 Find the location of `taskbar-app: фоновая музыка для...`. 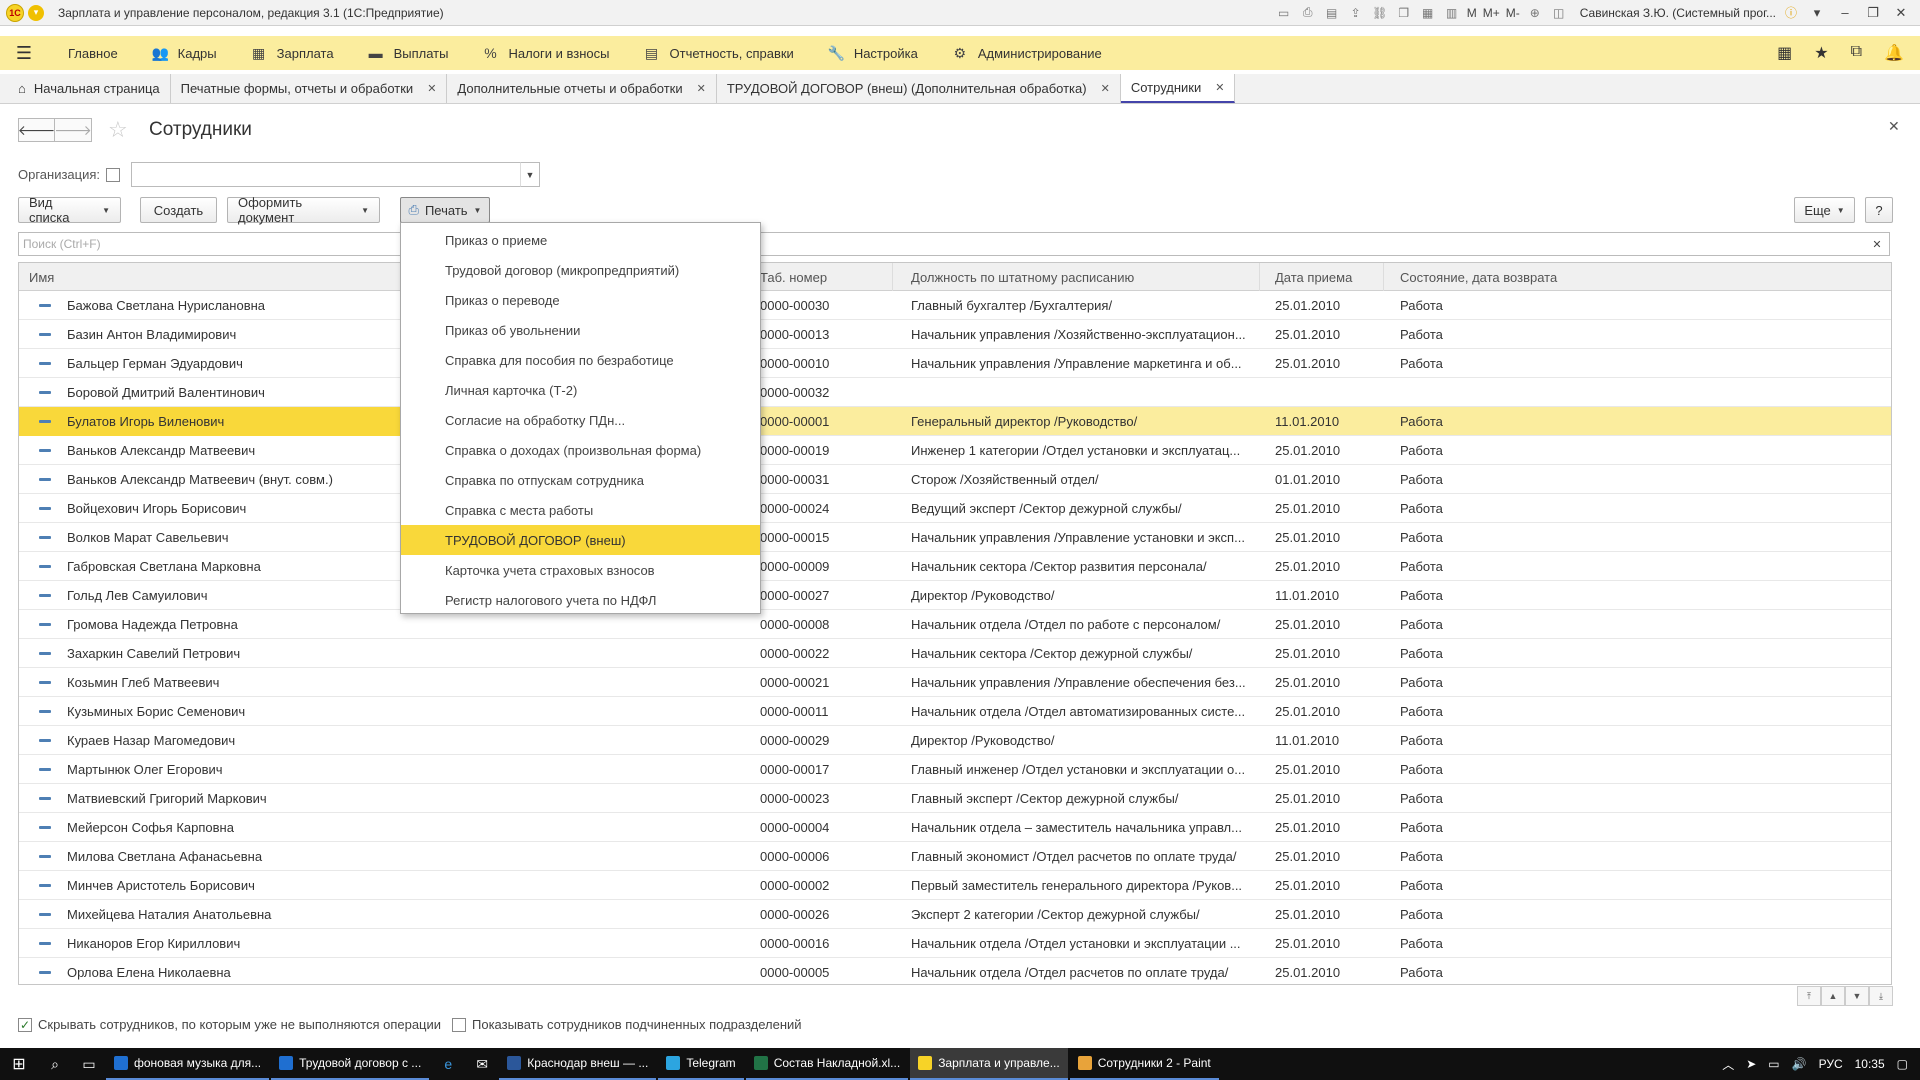

taskbar-app: фоновая музыка для... is located at coordinates (188, 1064).